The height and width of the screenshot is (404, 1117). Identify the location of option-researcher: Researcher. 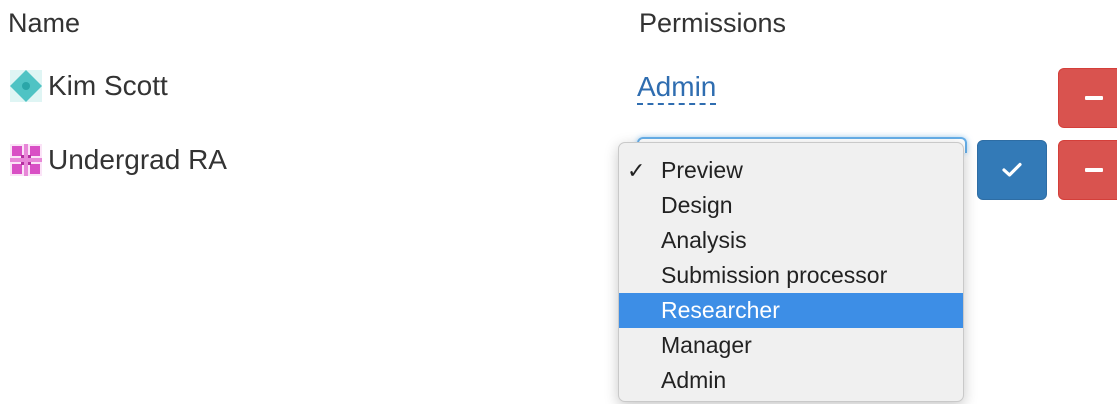
(791, 310).